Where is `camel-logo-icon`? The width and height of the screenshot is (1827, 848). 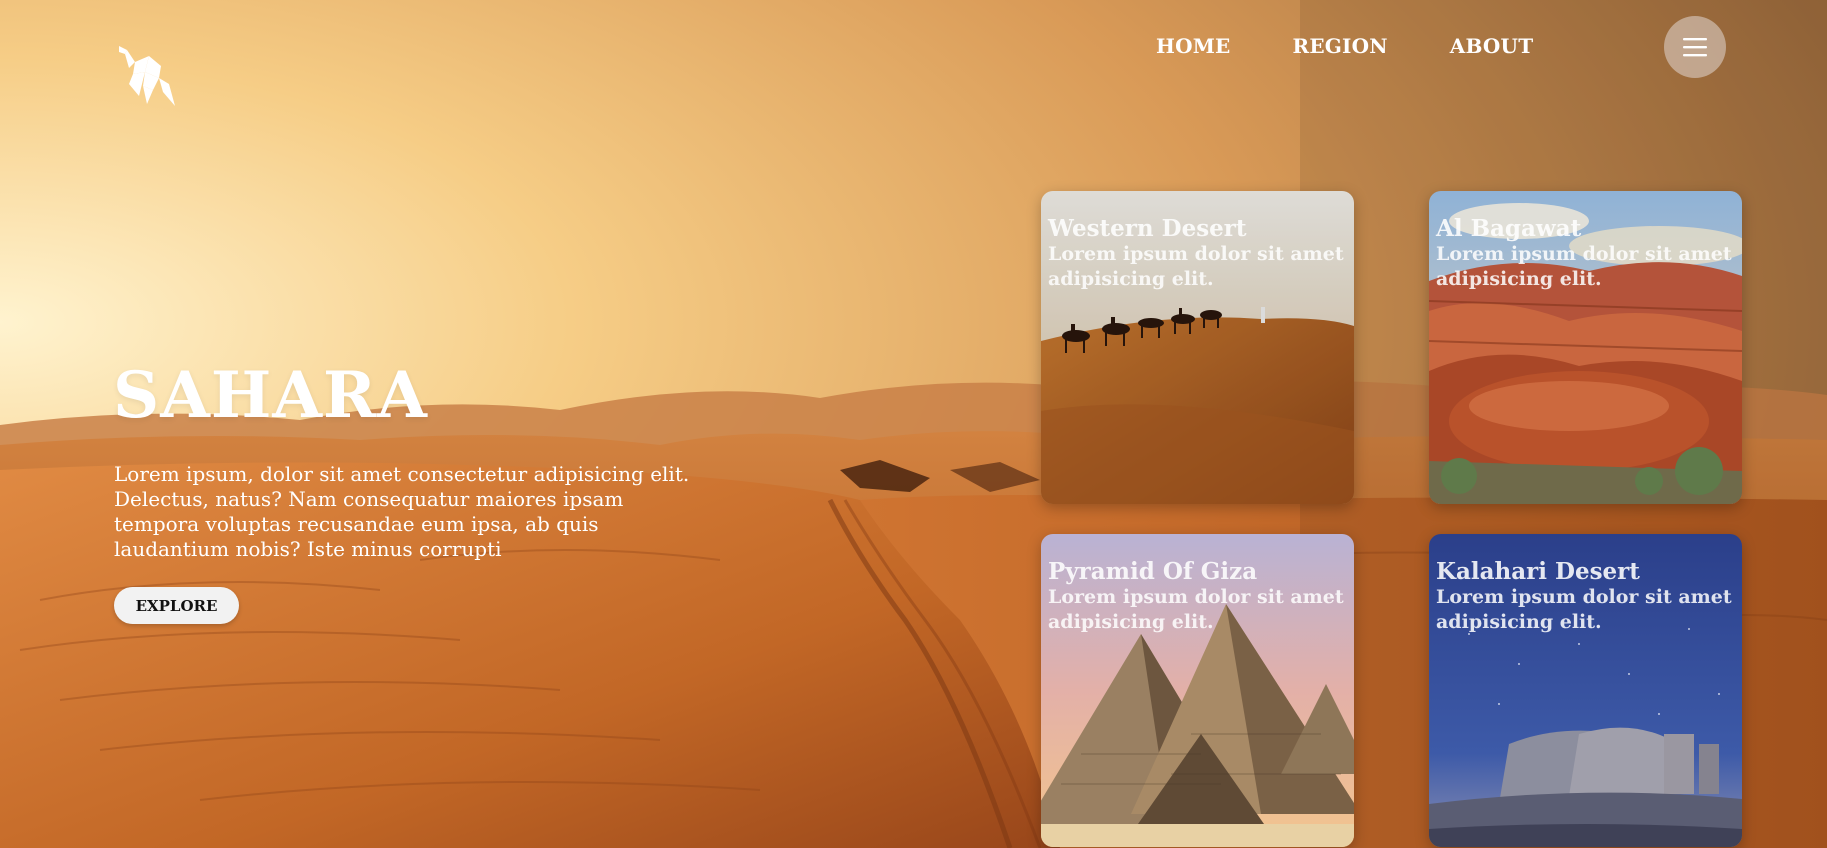
camel-logo-icon is located at coordinates (148, 77).